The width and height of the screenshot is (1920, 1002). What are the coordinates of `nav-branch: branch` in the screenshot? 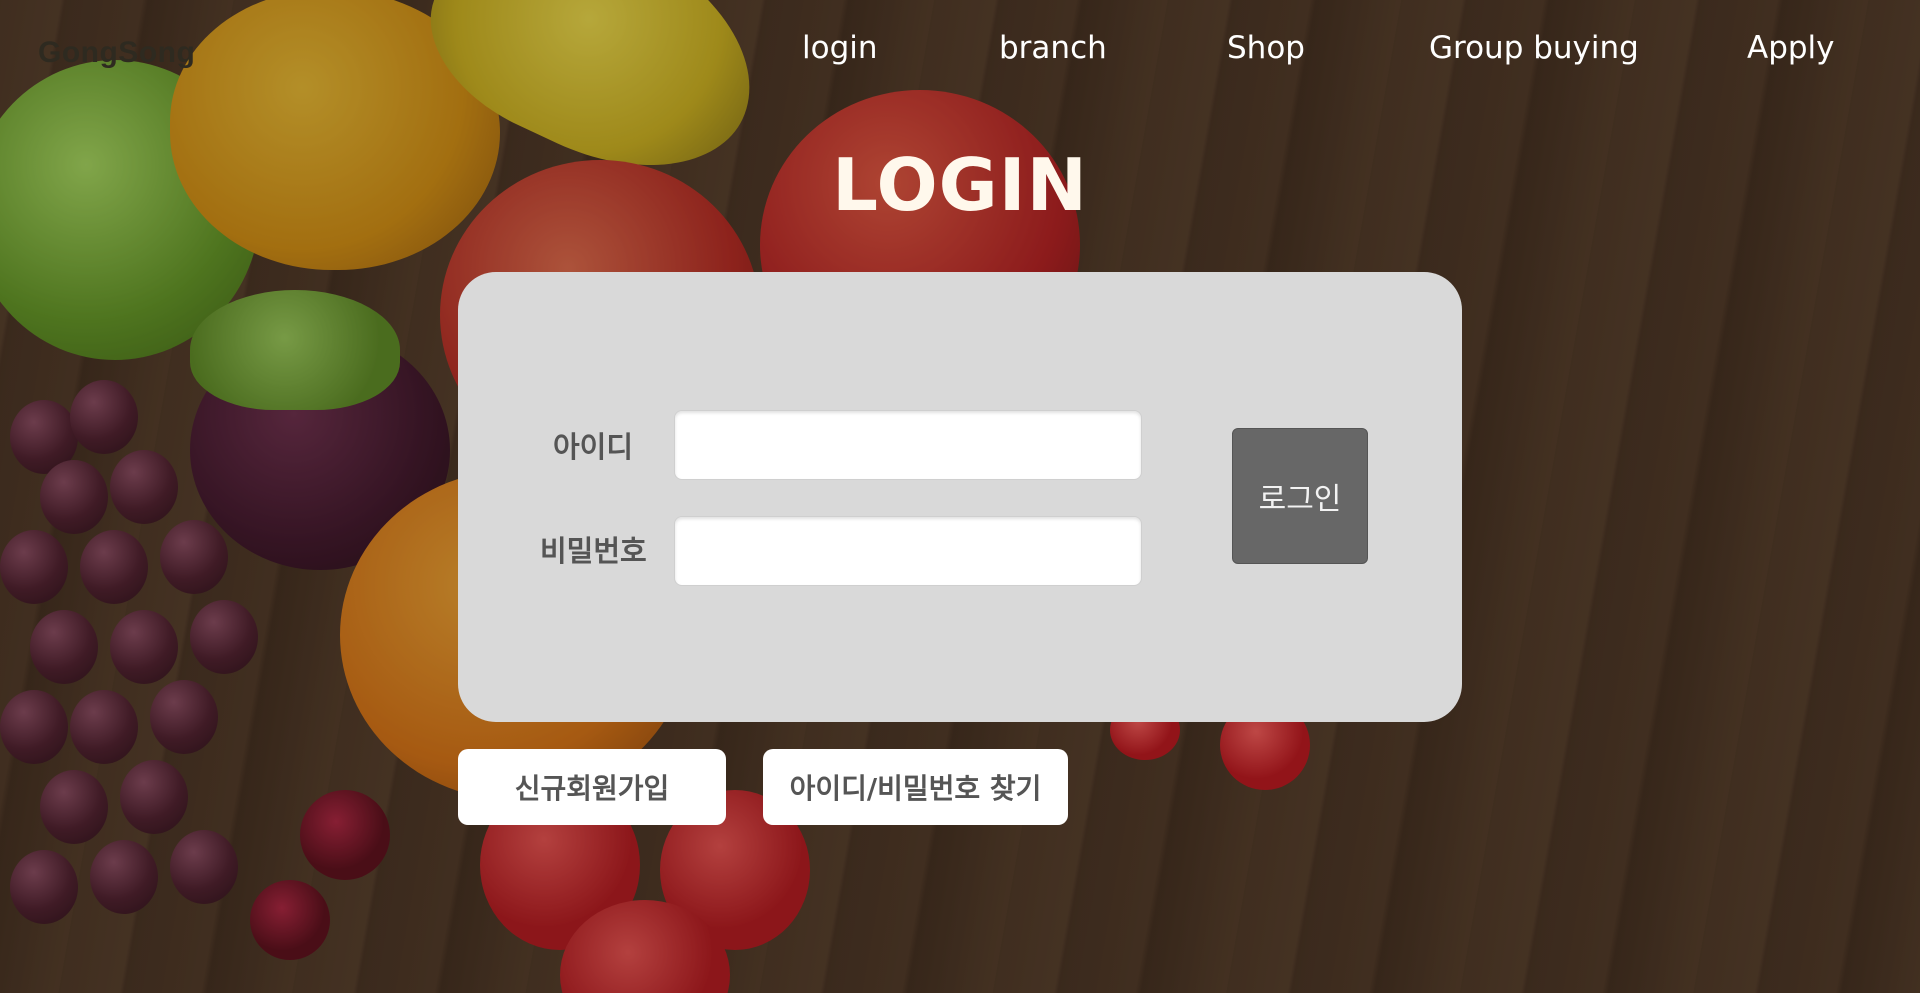 It's located at (1053, 48).